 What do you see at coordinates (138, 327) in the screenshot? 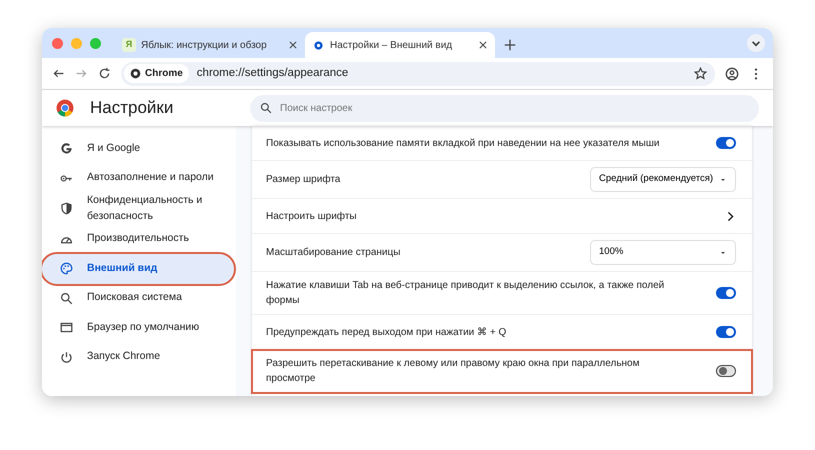
I see `sidebar-item: Браузер по умолчанию` at bounding box center [138, 327].